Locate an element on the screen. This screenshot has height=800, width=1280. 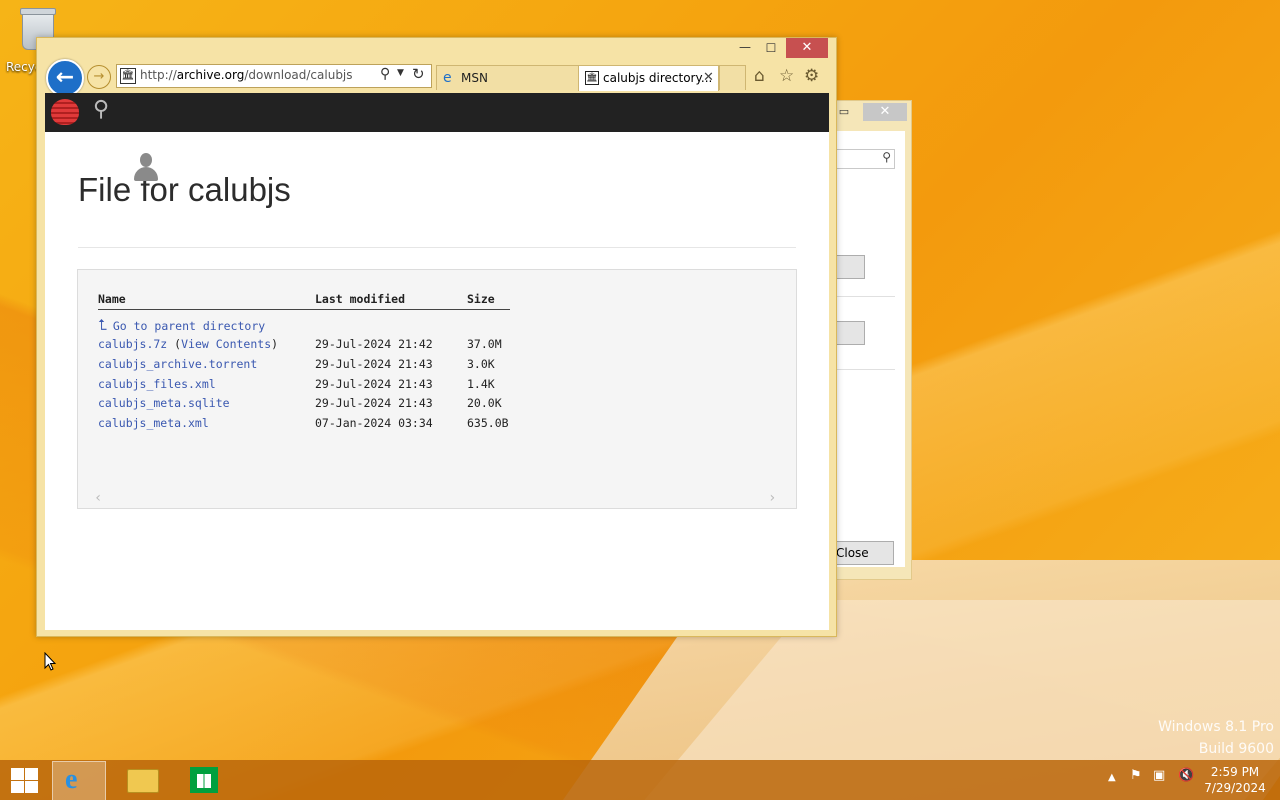
listing-header-row: Name Last modified Size is located at coordinates (304, 301).